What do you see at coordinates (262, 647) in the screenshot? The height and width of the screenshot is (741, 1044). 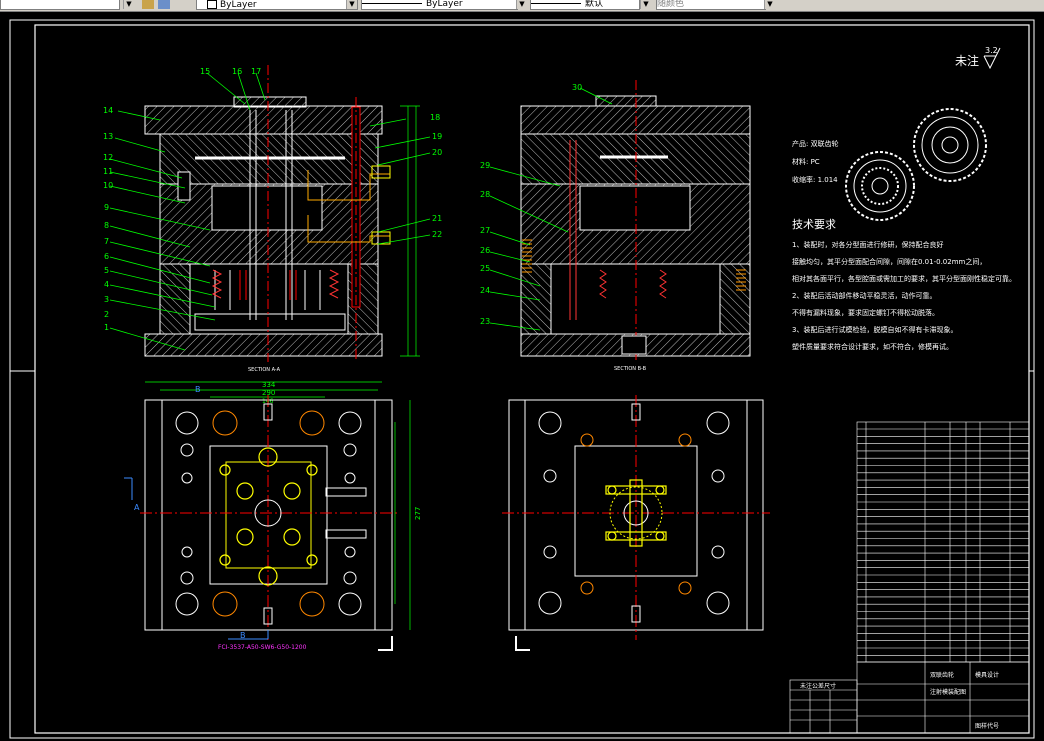 I see `mold-base-code: FCI-3537-A50-SW6-G50-1200` at bounding box center [262, 647].